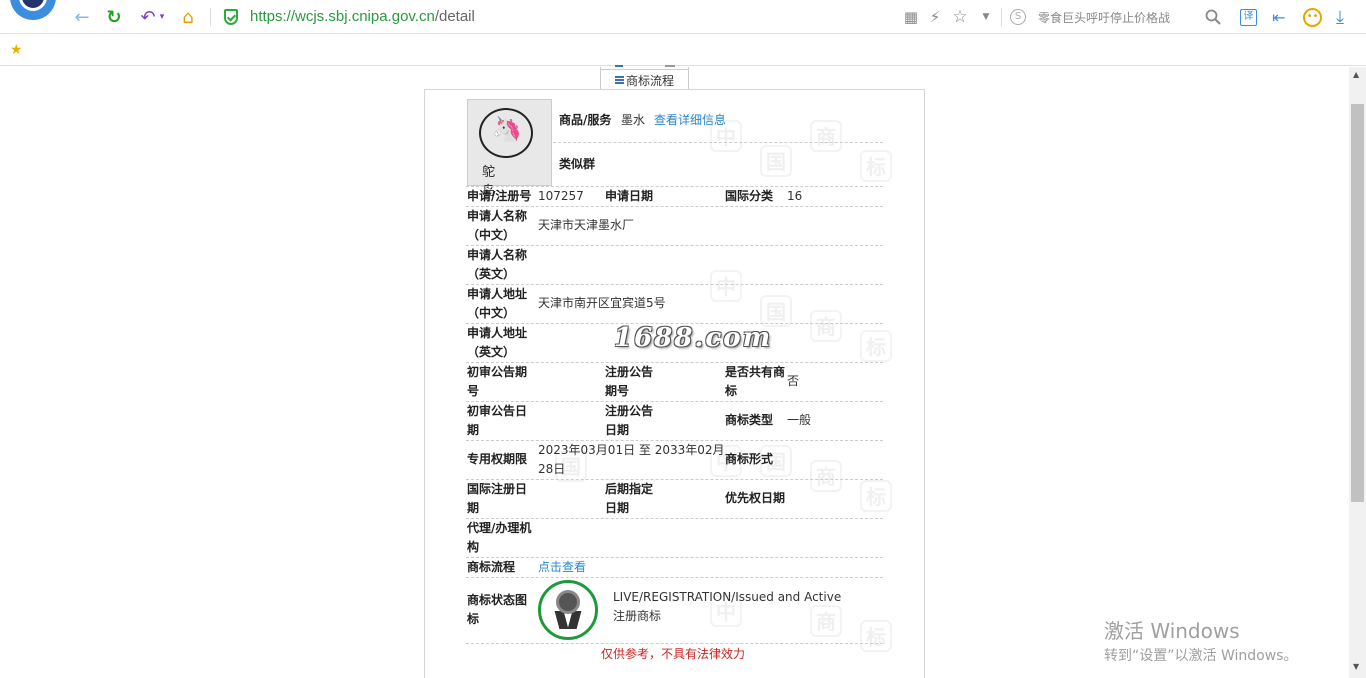 Image resolution: width=1366 pixels, height=678 pixels. What do you see at coordinates (617, 391) in the screenshot?
I see `reg-issue-label-2: 期号` at bounding box center [617, 391].